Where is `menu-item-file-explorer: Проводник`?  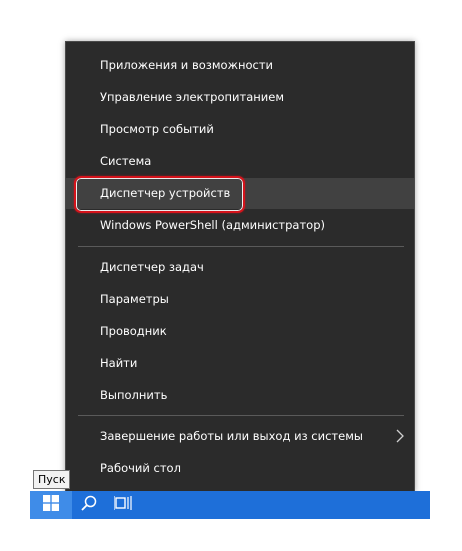 menu-item-file-explorer: Проводник is located at coordinates (240, 331).